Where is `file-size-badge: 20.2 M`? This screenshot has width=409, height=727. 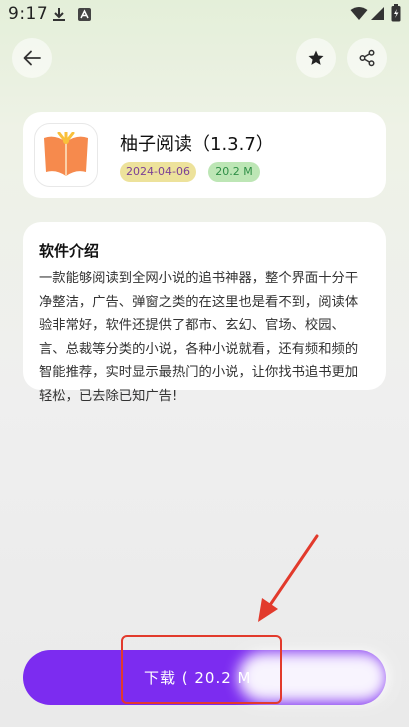 file-size-badge: 20.2 M is located at coordinates (234, 172).